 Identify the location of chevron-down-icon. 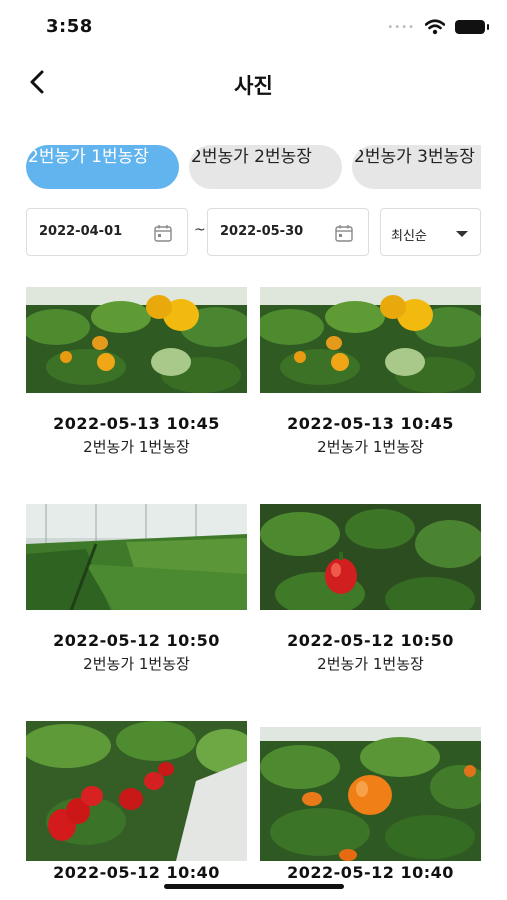
(462, 234).